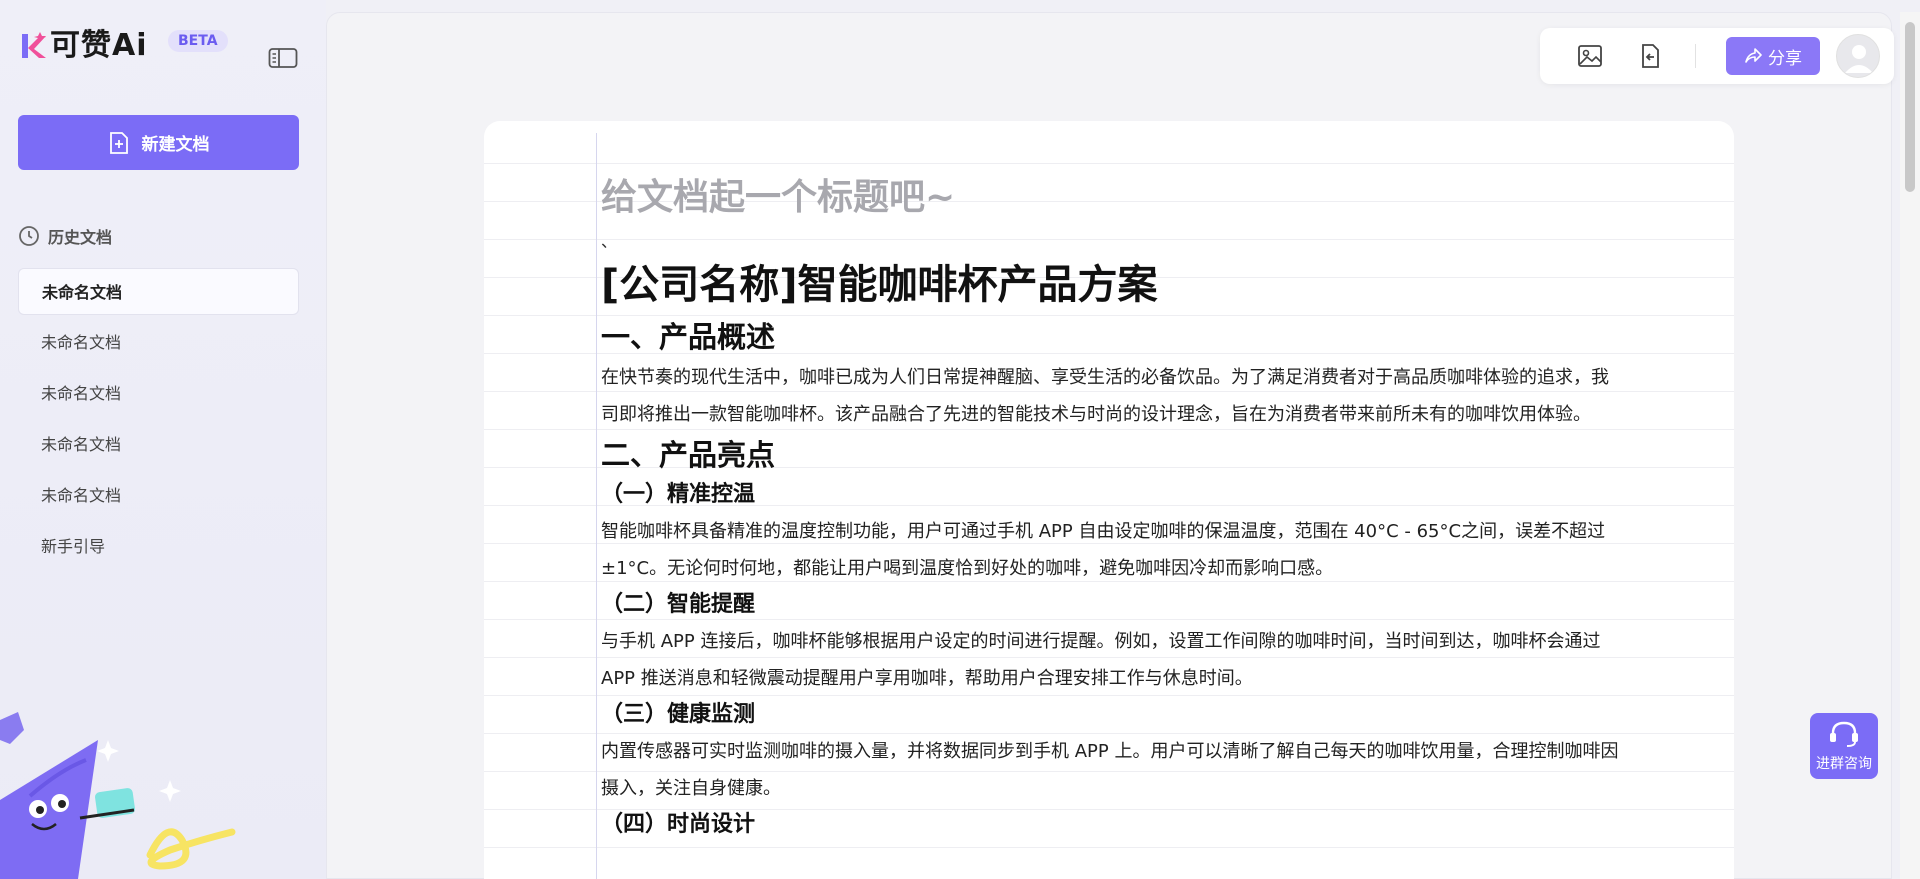 The image size is (1920, 879). What do you see at coordinates (678, 494) in the screenshot?
I see `subsection-title: （一）精准控温` at bounding box center [678, 494].